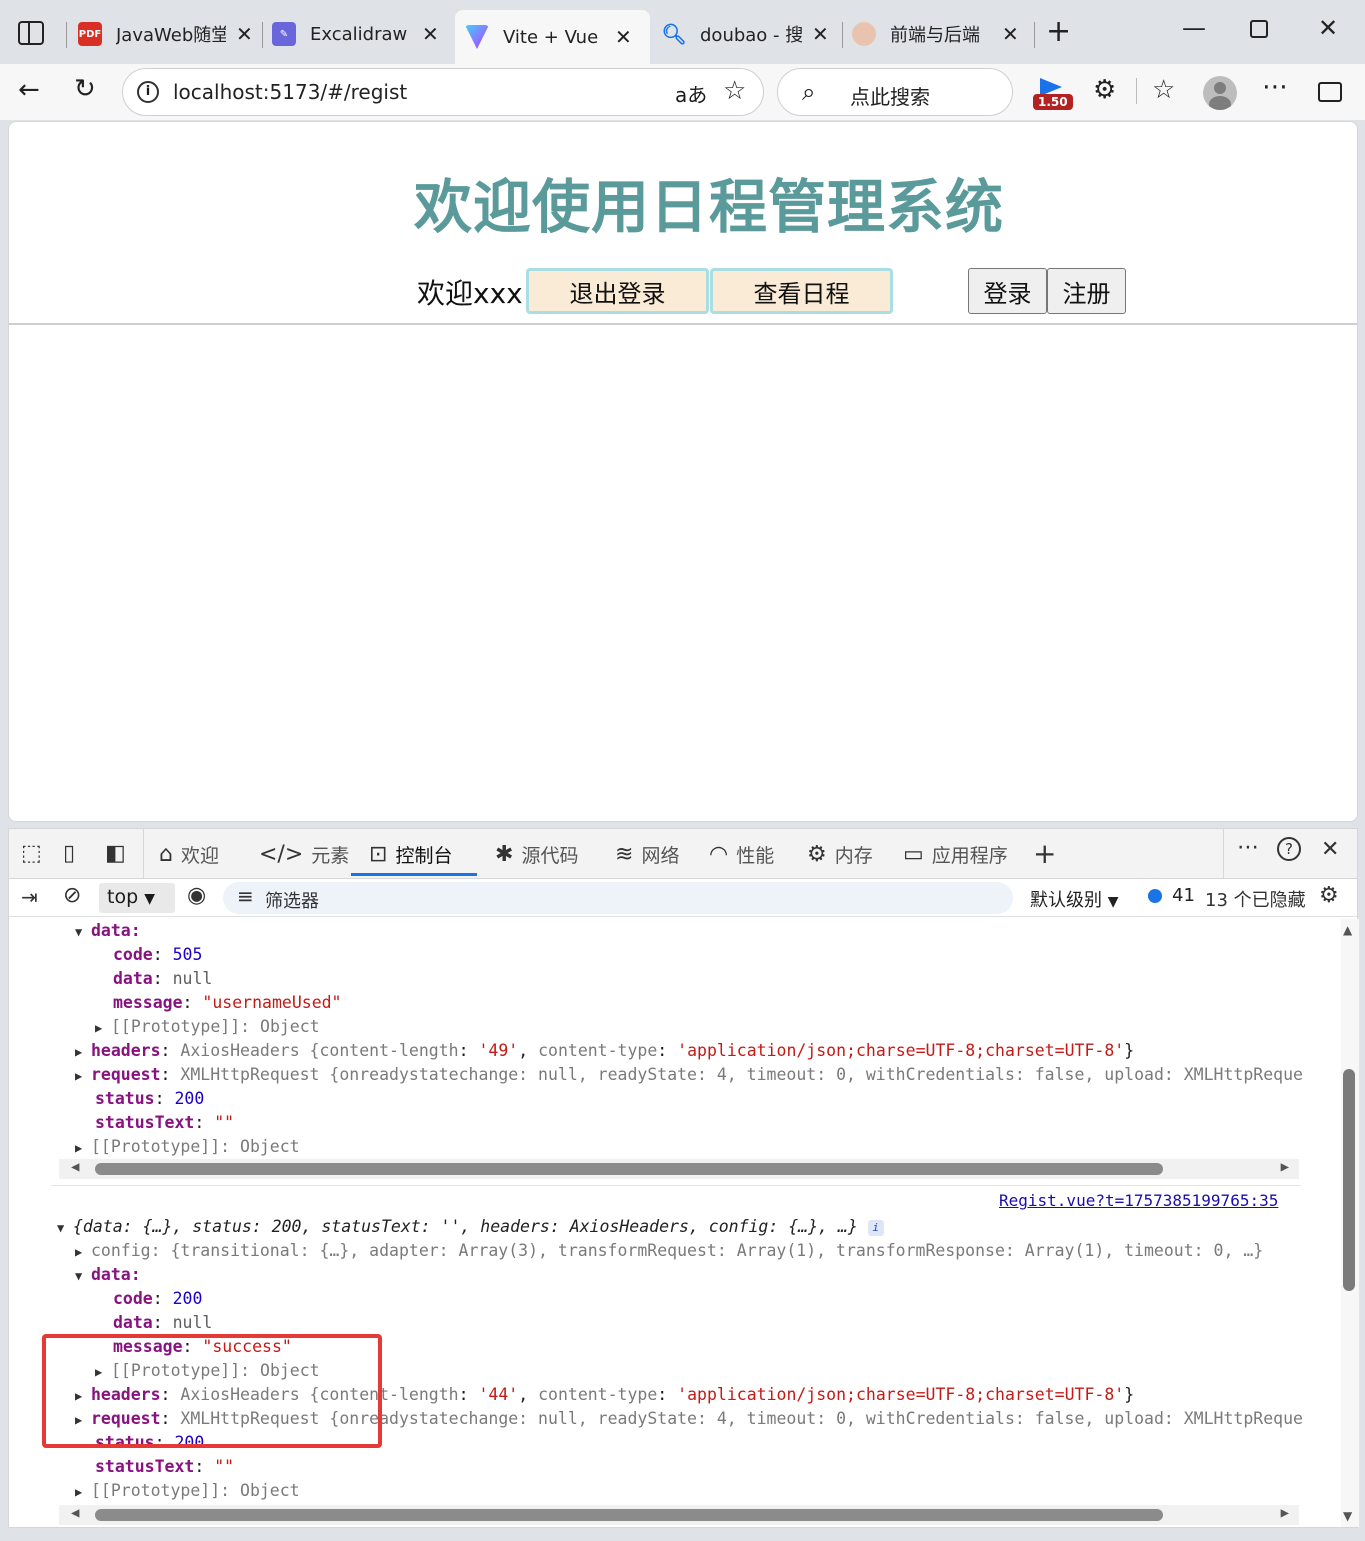 This screenshot has height=1541, width=1365. Describe the element at coordinates (691, 93) in the screenshot. I see `read-aloud-icon: aあ` at that location.